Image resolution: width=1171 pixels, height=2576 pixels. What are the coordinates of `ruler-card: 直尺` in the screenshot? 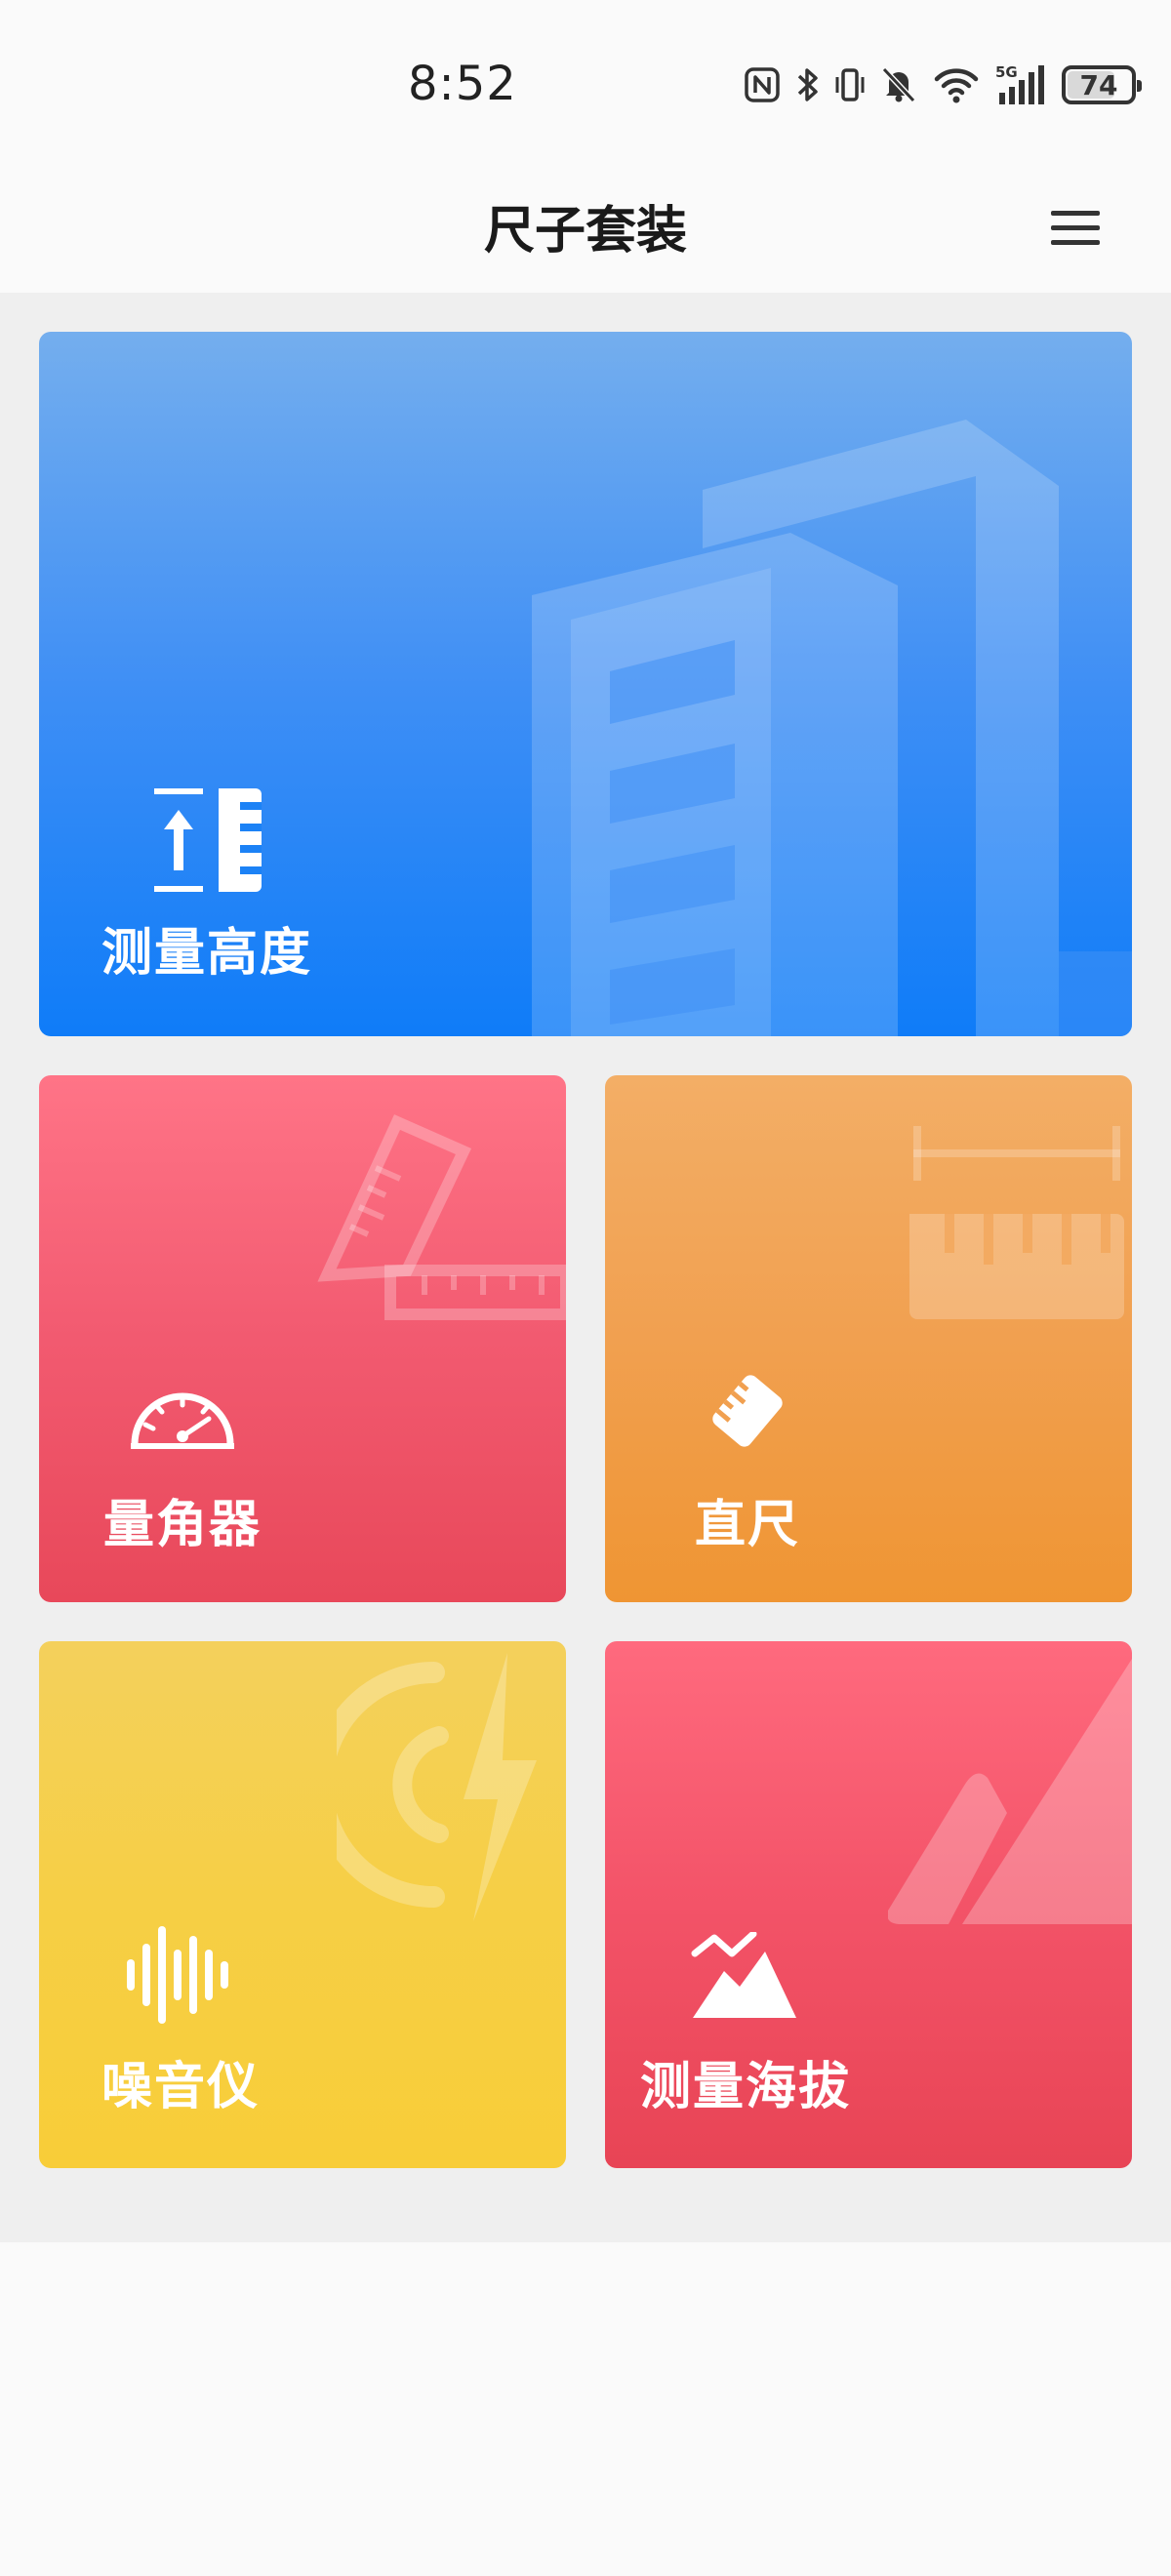 It's located at (868, 1338).